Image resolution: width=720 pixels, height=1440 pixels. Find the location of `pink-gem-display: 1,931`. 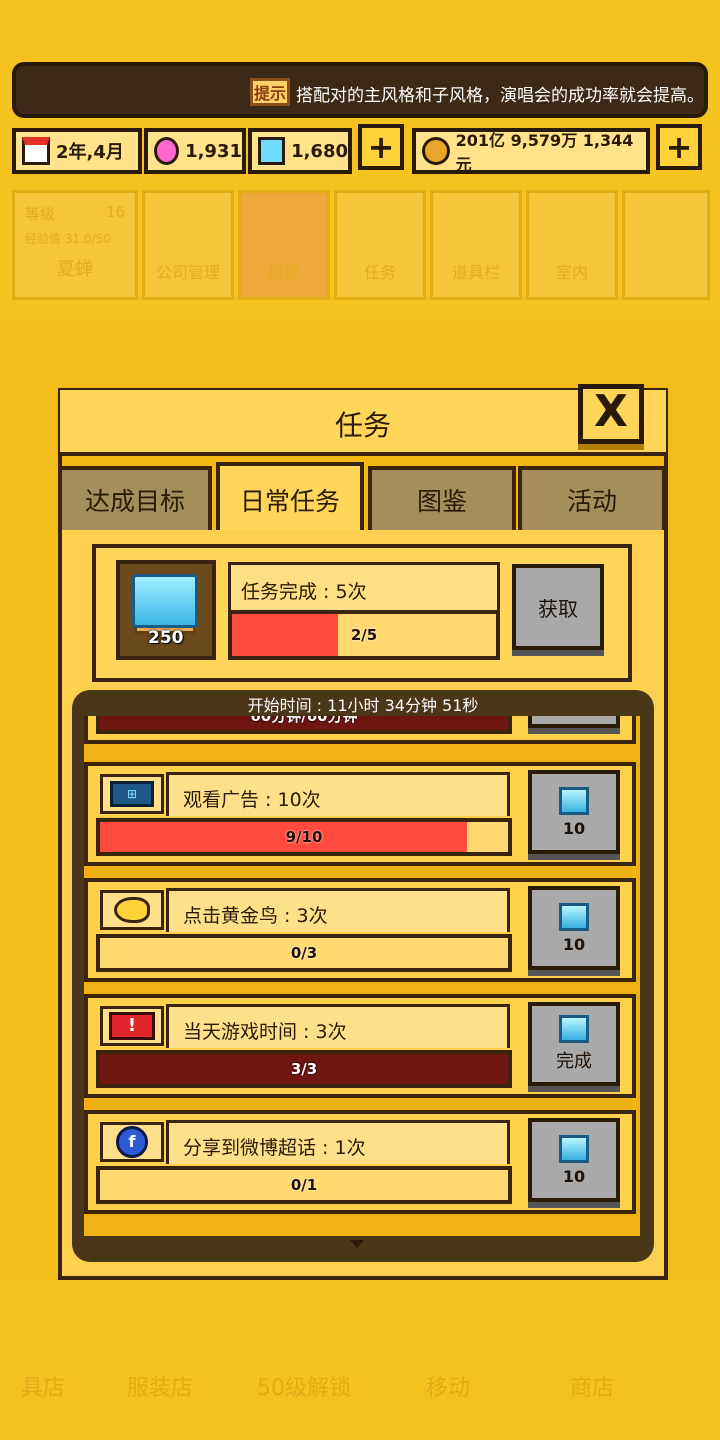

pink-gem-display: 1,931 is located at coordinates (195, 151).